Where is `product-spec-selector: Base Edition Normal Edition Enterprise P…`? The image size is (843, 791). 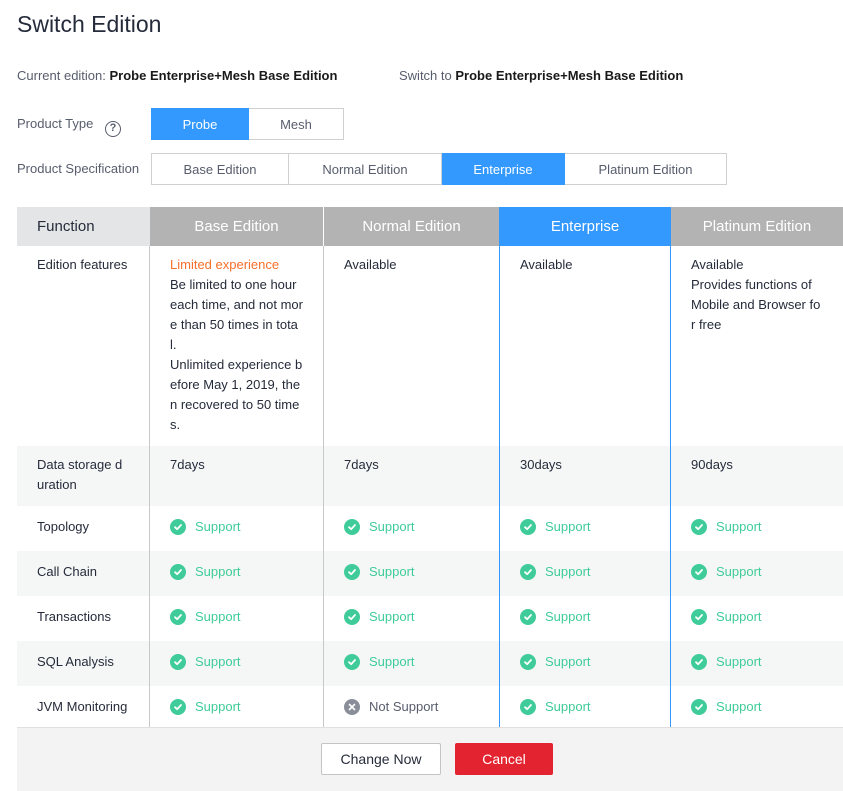
product-spec-selector: Base Edition Normal Edition Enterprise P… is located at coordinates (439, 169).